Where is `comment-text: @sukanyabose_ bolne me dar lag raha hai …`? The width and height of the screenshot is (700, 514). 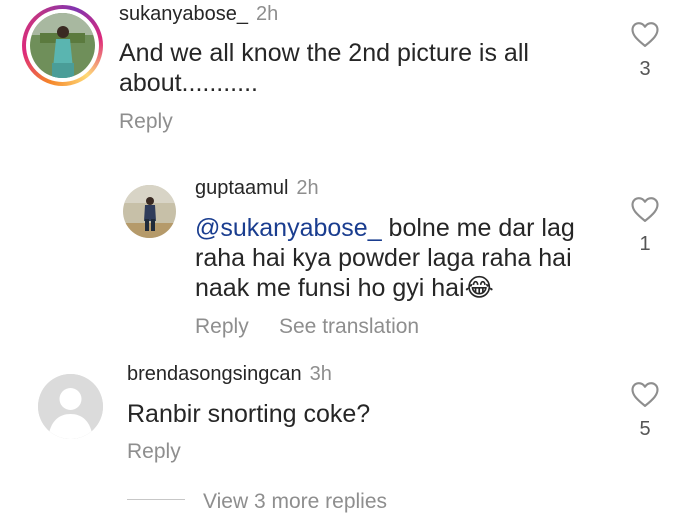
comment-text: @sukanyabose_ bolne me dar lag raha hai … is located at coordinates (385, 258).